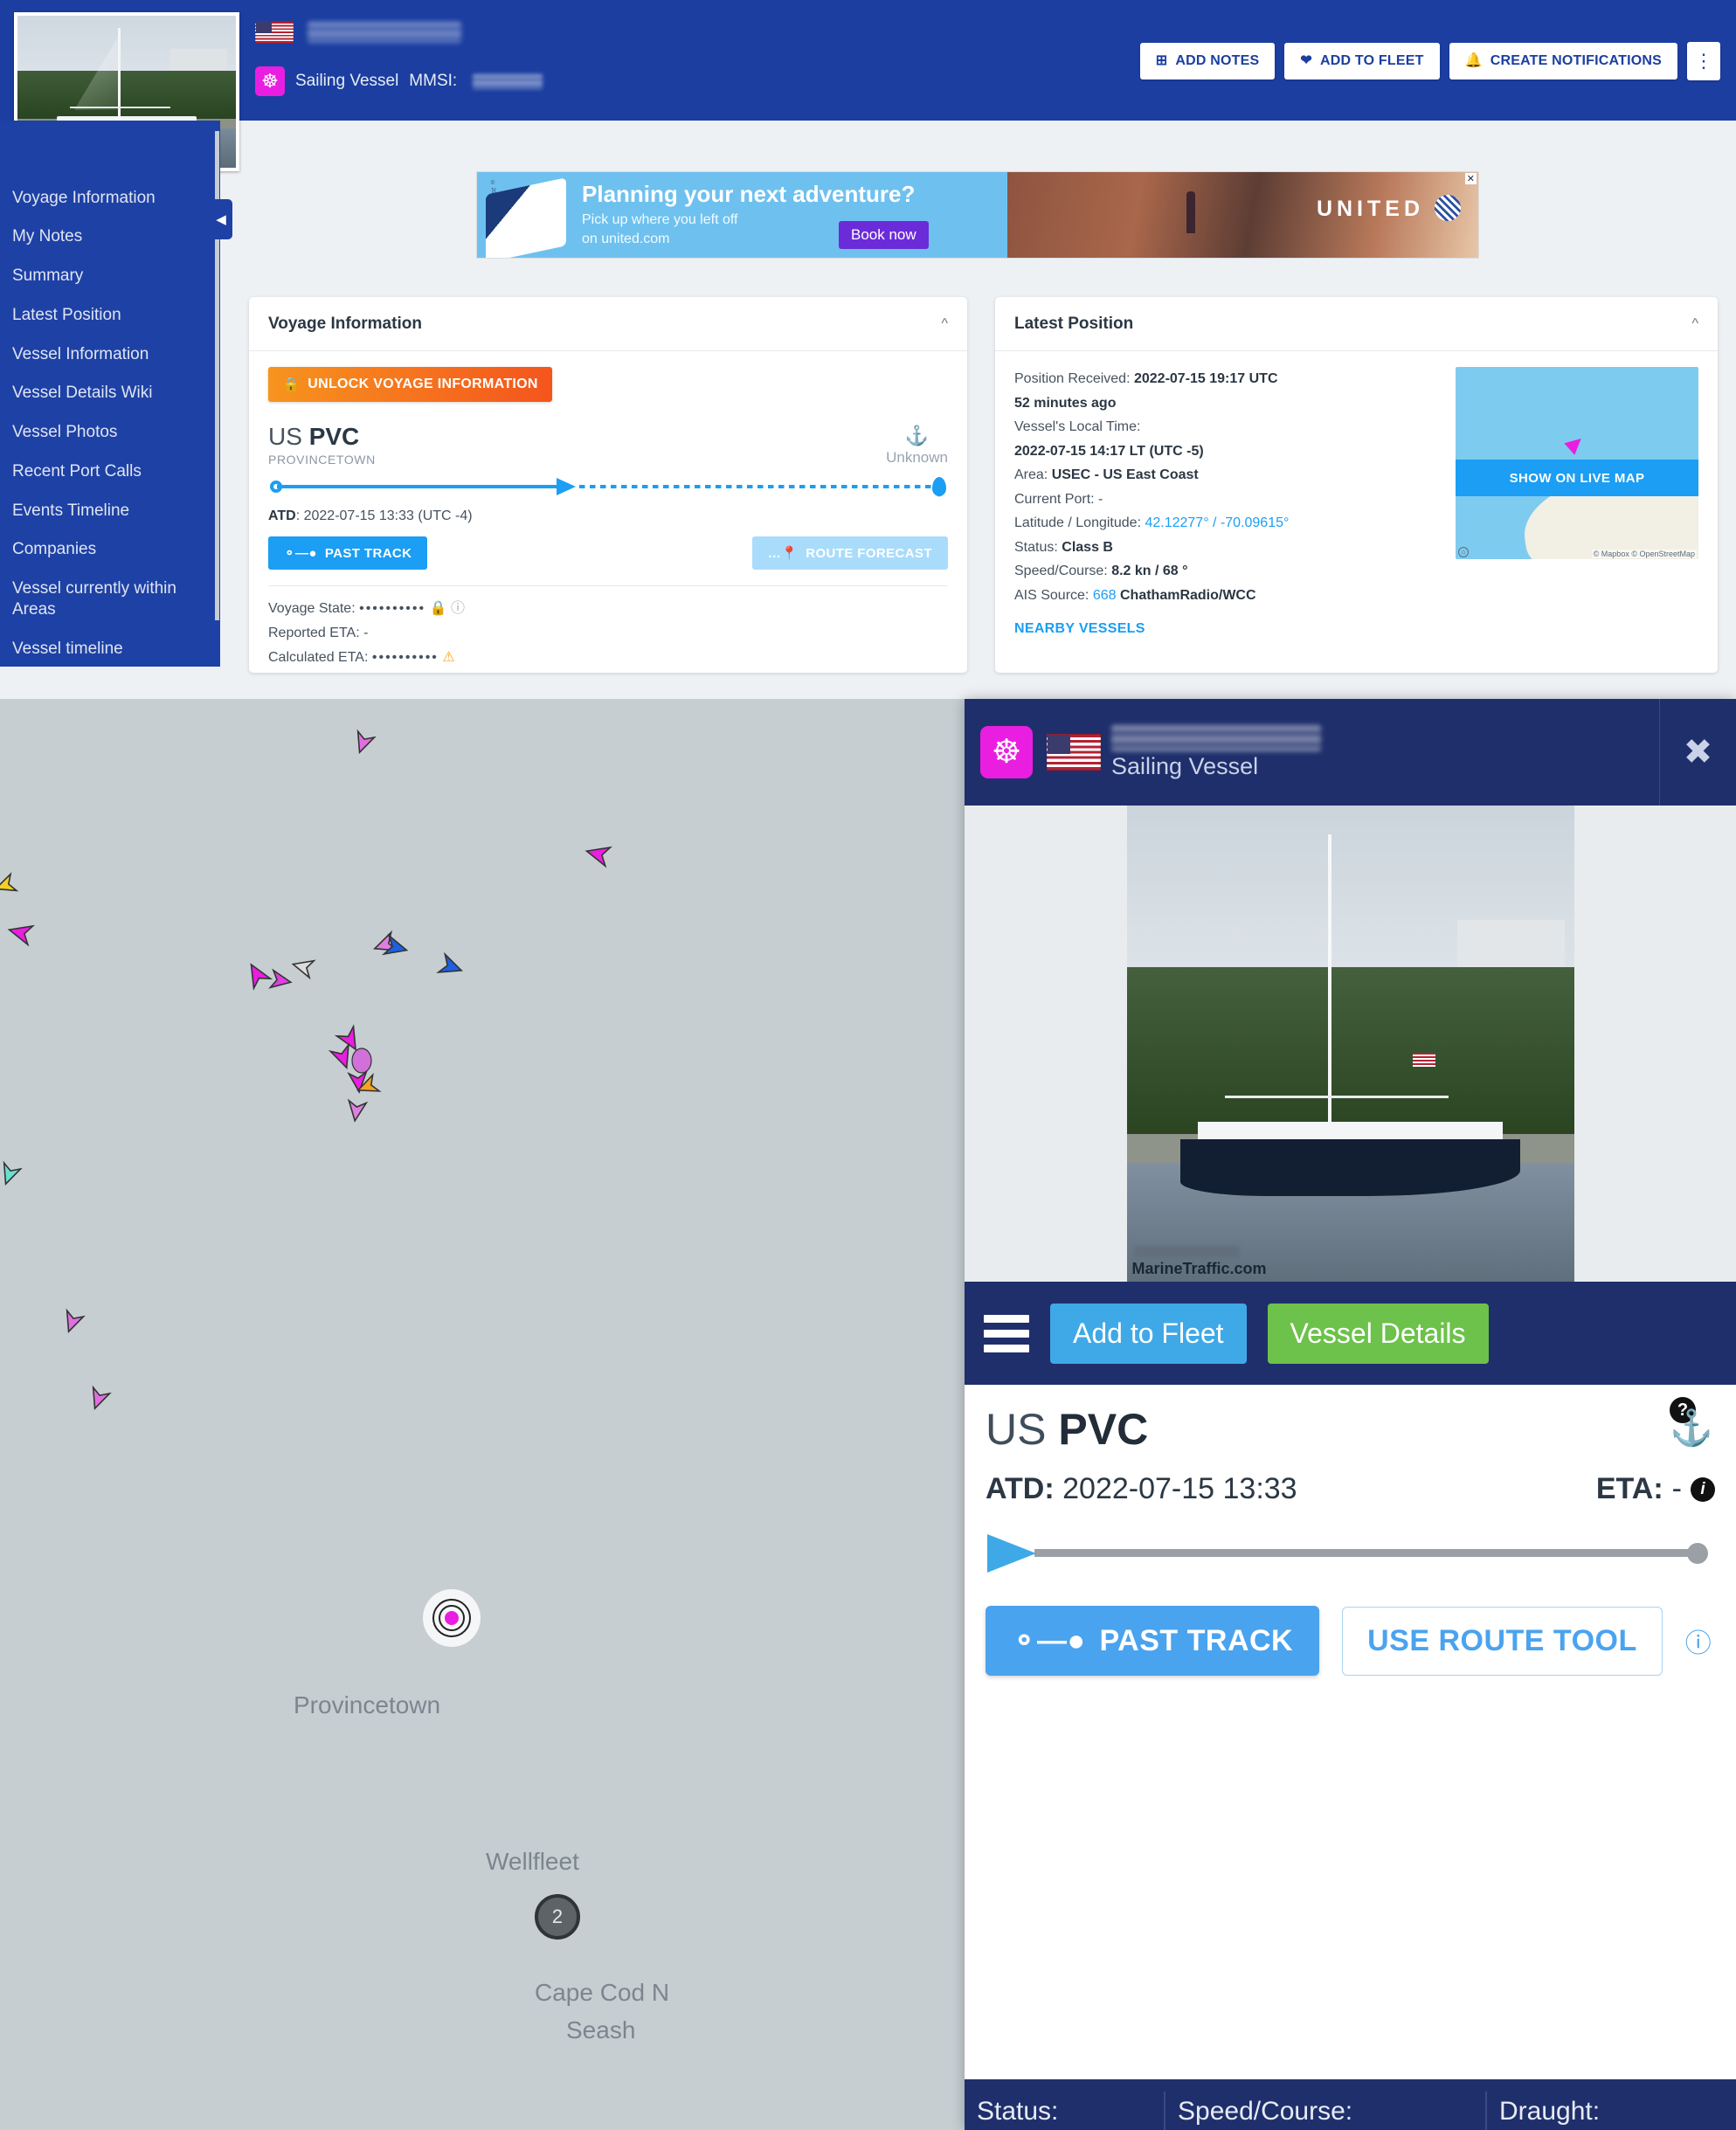  What do you see at coordinates (1233, 500) in the screenshot?
I see `current-port-row: Current Port: -` at bounding box center [1233, 500].